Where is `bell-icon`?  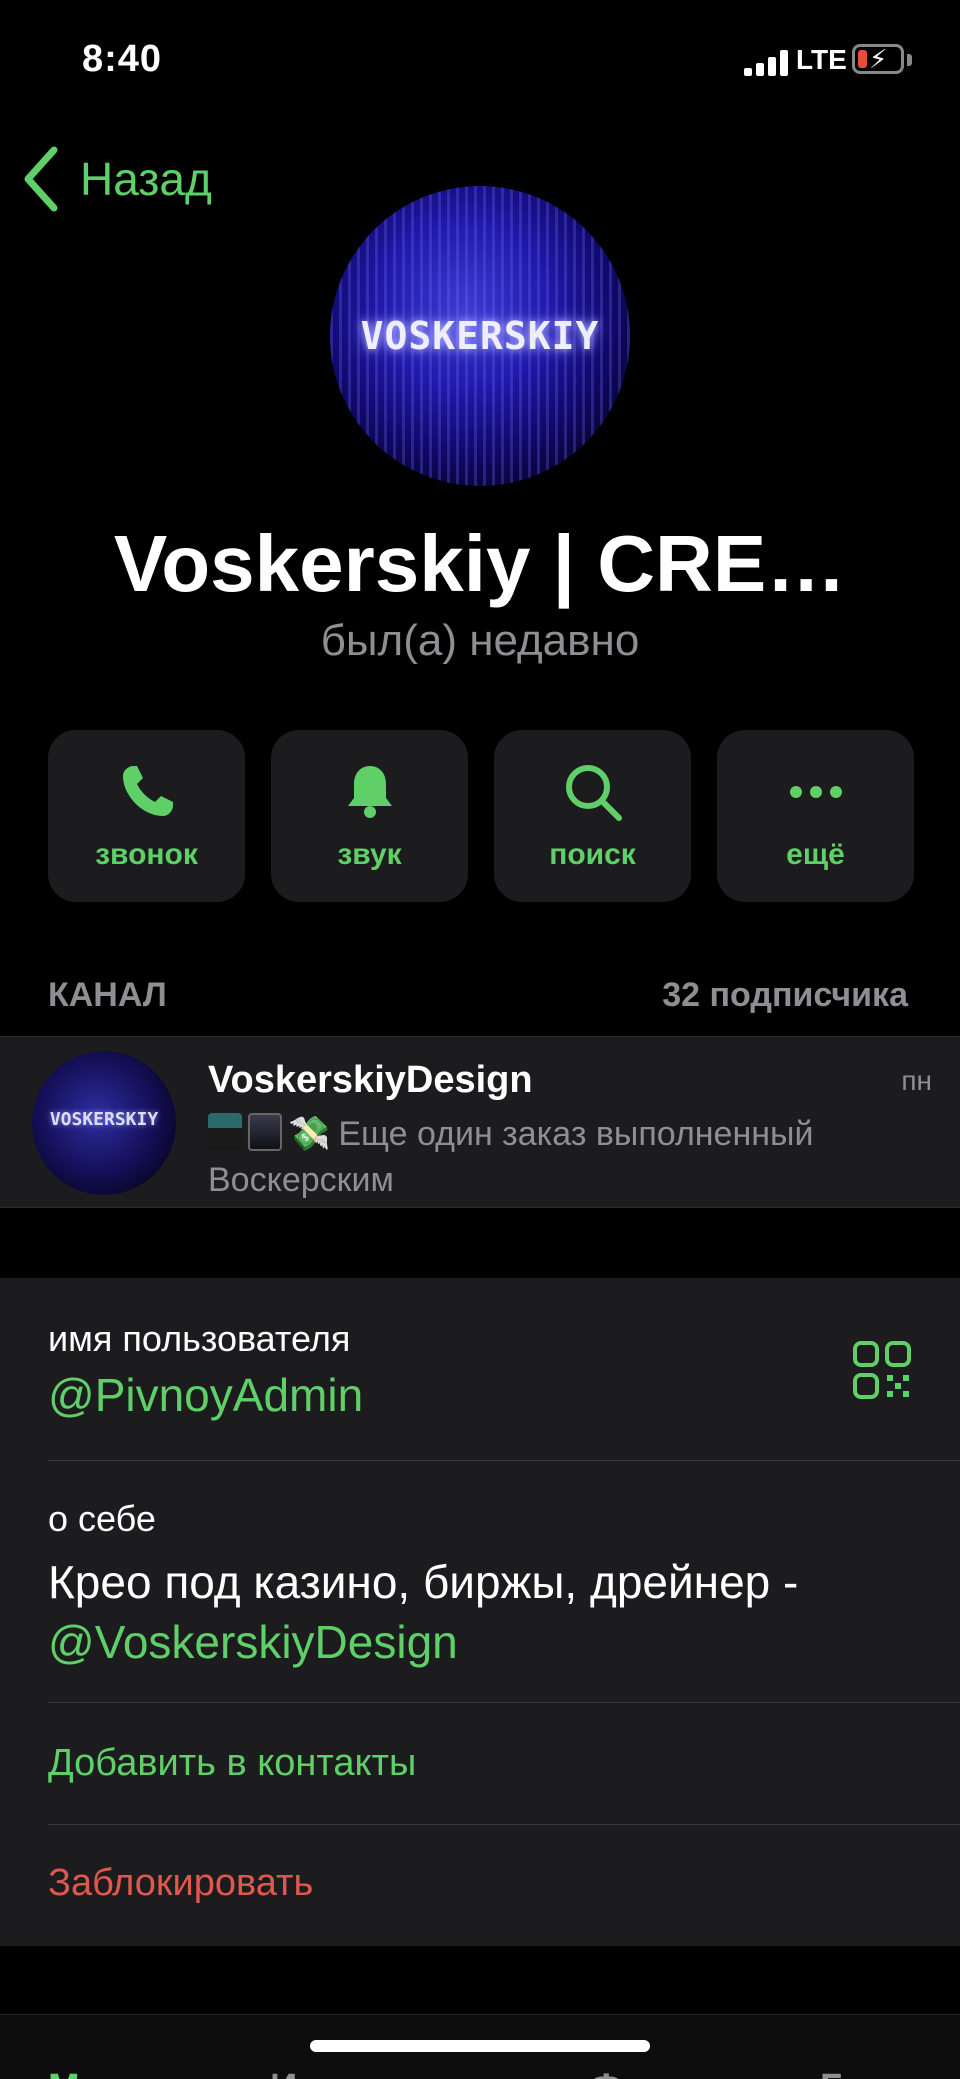
bell-icon is located at coordinates (369, 792).